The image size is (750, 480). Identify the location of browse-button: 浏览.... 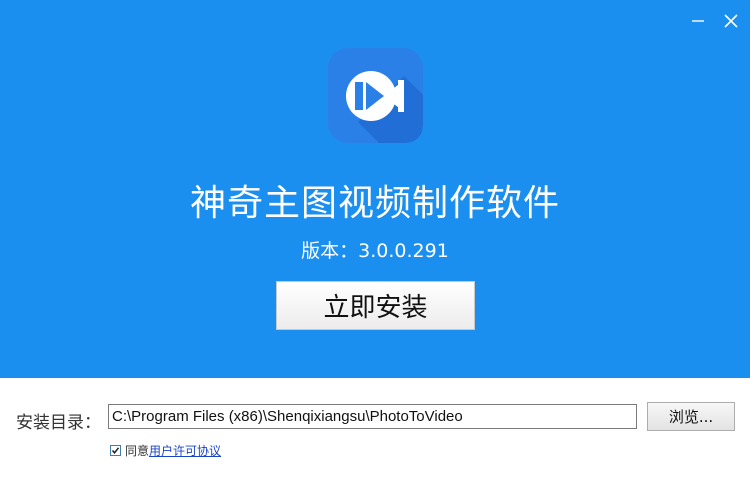
(691, 416).